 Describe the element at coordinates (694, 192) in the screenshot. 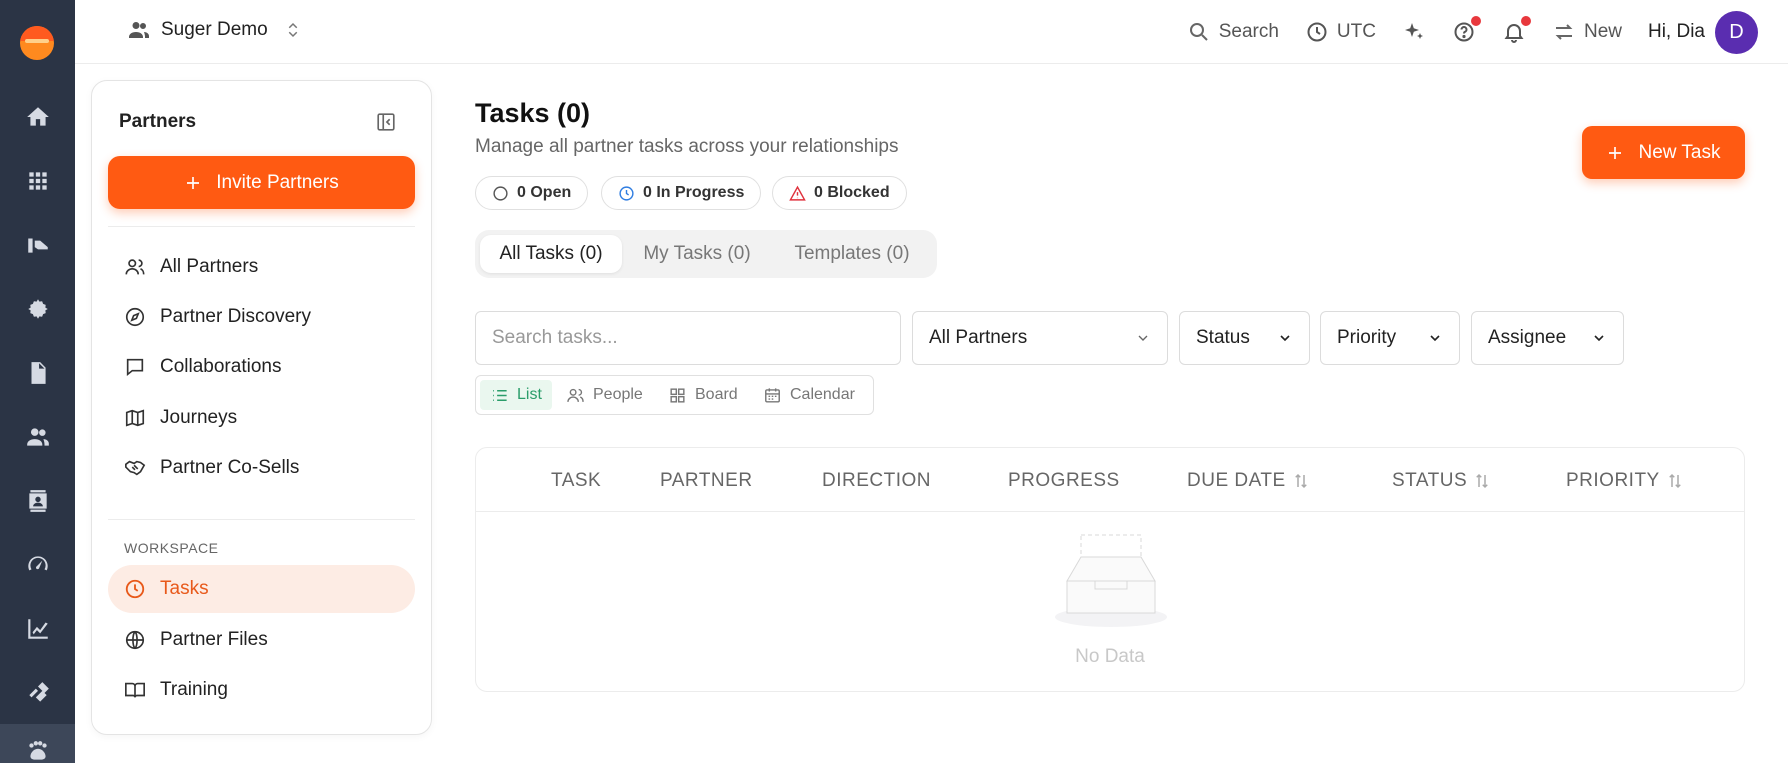

I see `status-pill-label: 0 In Progress` at that location.